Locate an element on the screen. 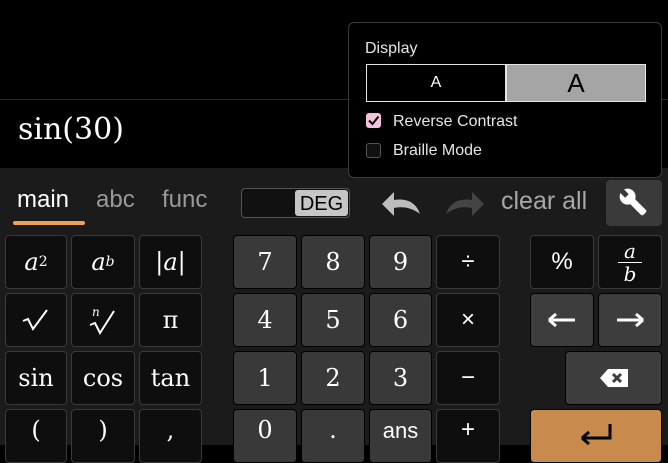 This screenshot has height=463, width=668. key-decimal: . is located at coordinates (333, 436).